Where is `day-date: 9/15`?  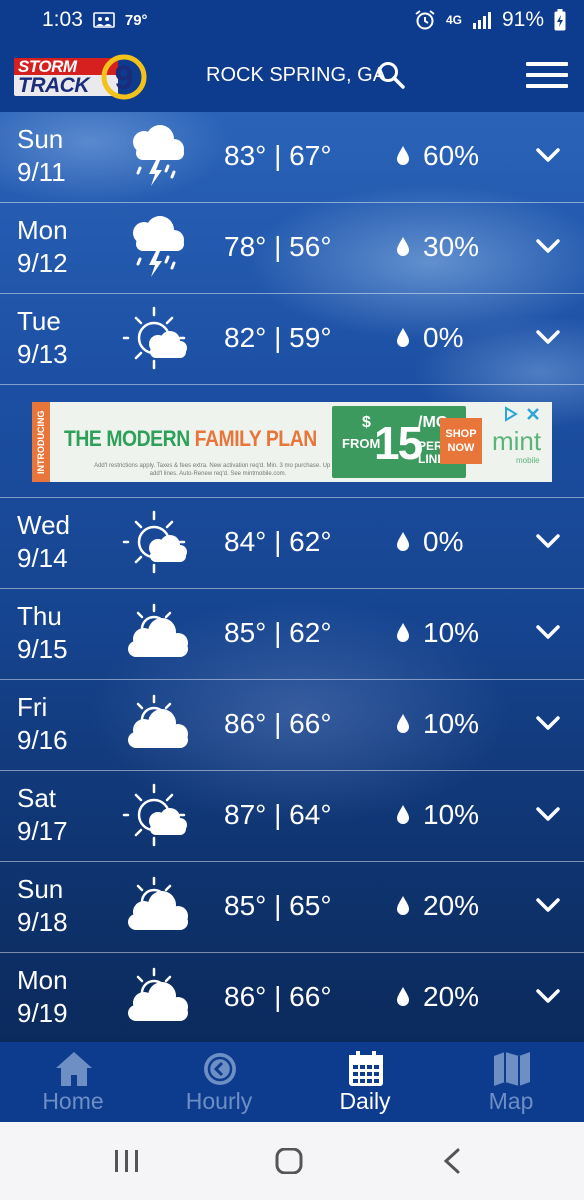
day-date: 9/15 is located at coordinates (42, 649).